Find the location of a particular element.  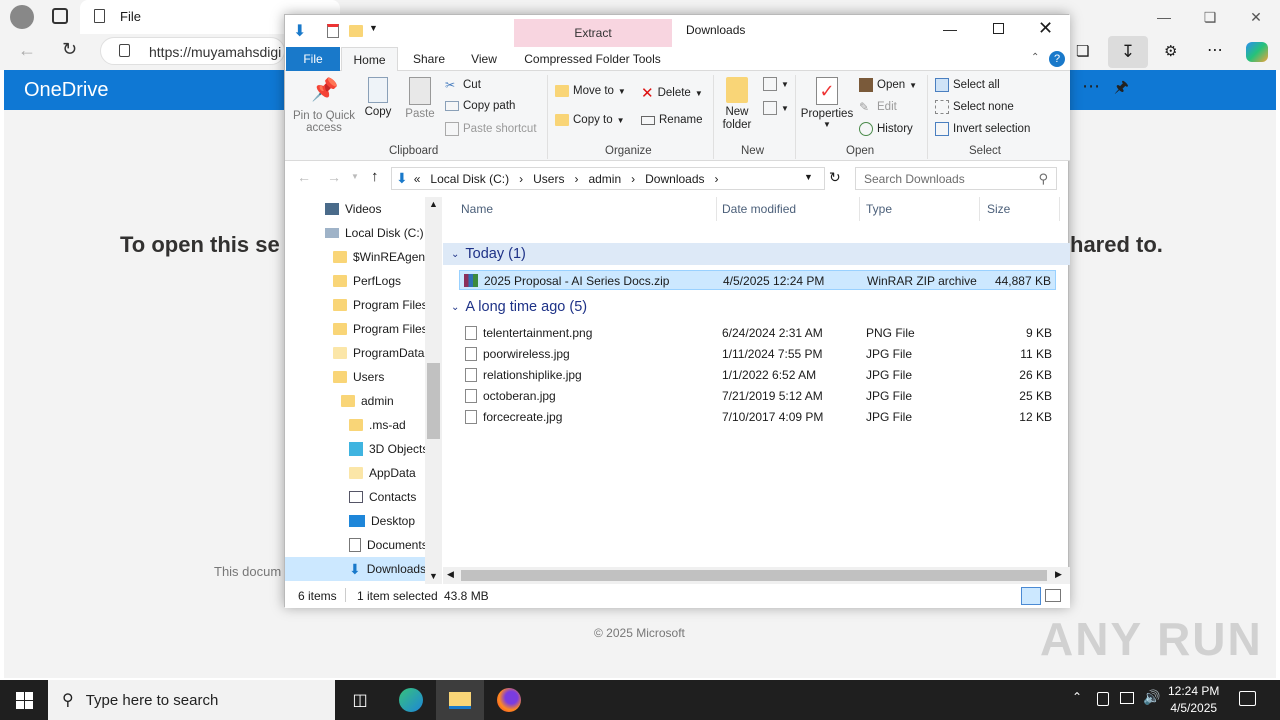

copy-button: Copy is located at coordinates (378, 97).